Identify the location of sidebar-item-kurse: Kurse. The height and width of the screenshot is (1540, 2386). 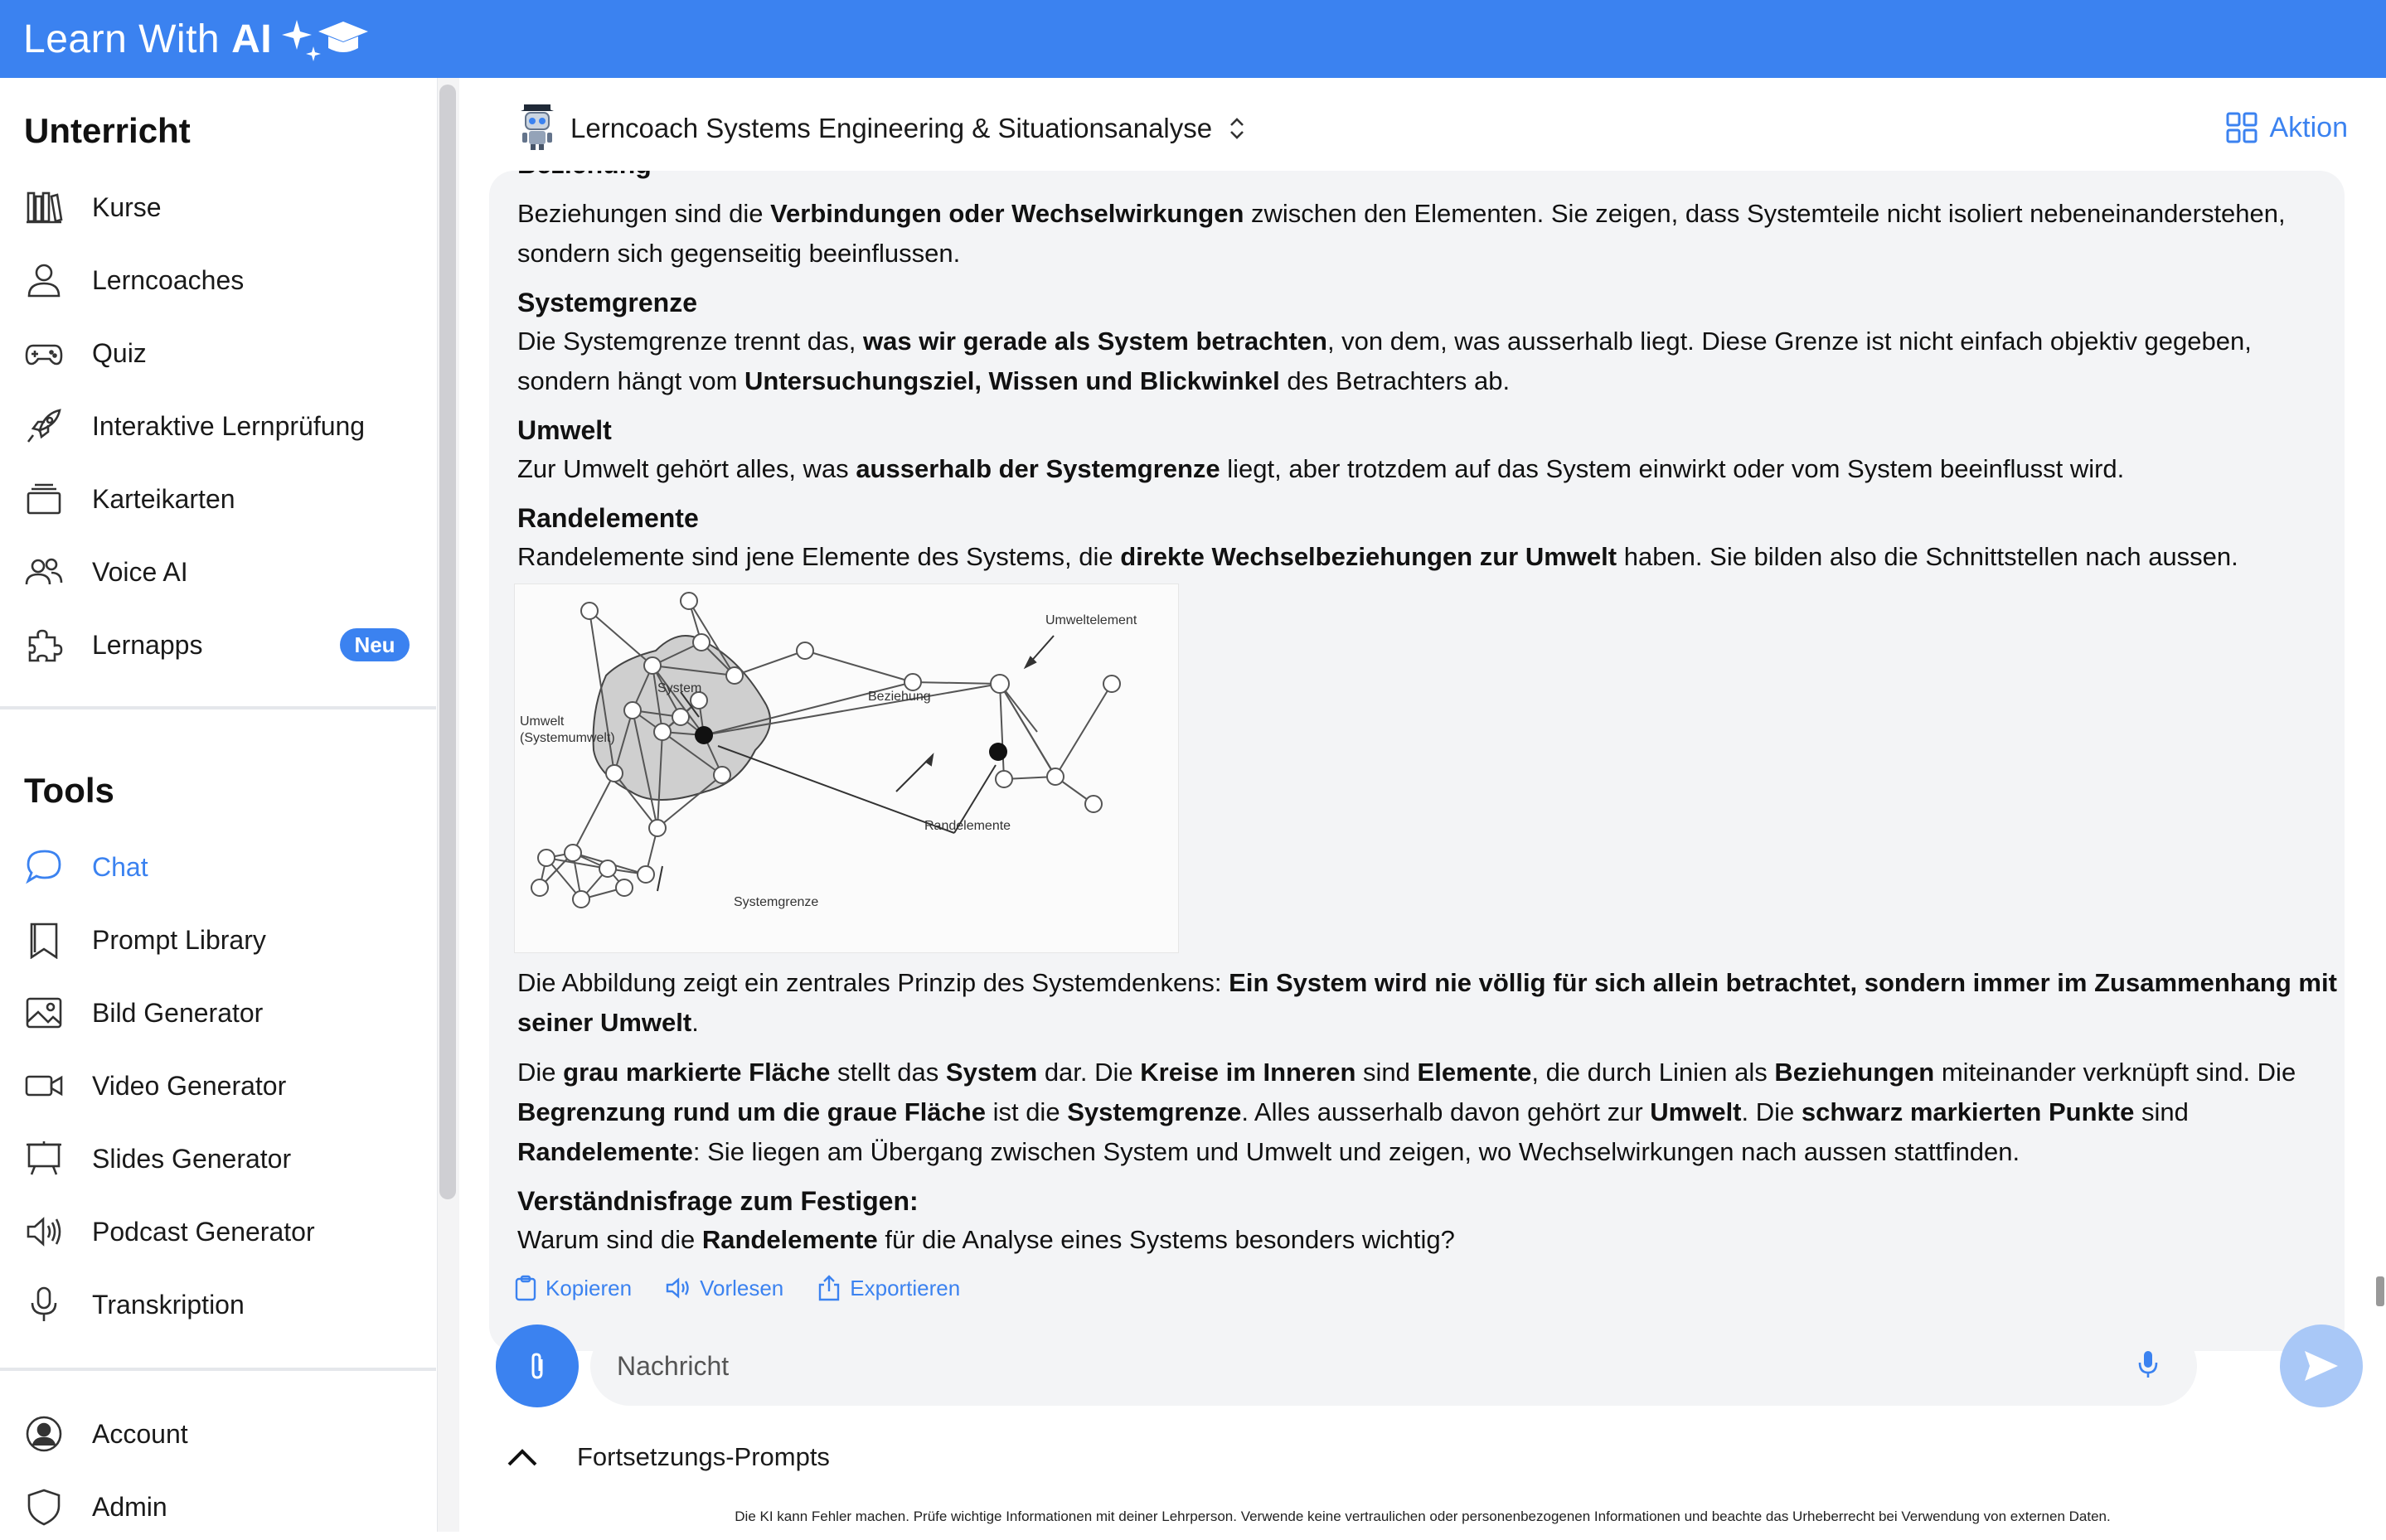
(219, 207).